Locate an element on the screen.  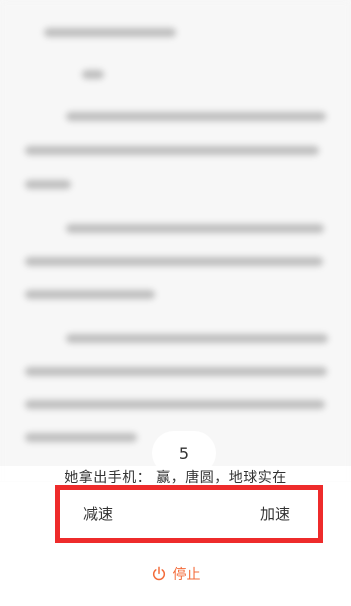
stop-button: 停止 is located at coordinates (175, 574).